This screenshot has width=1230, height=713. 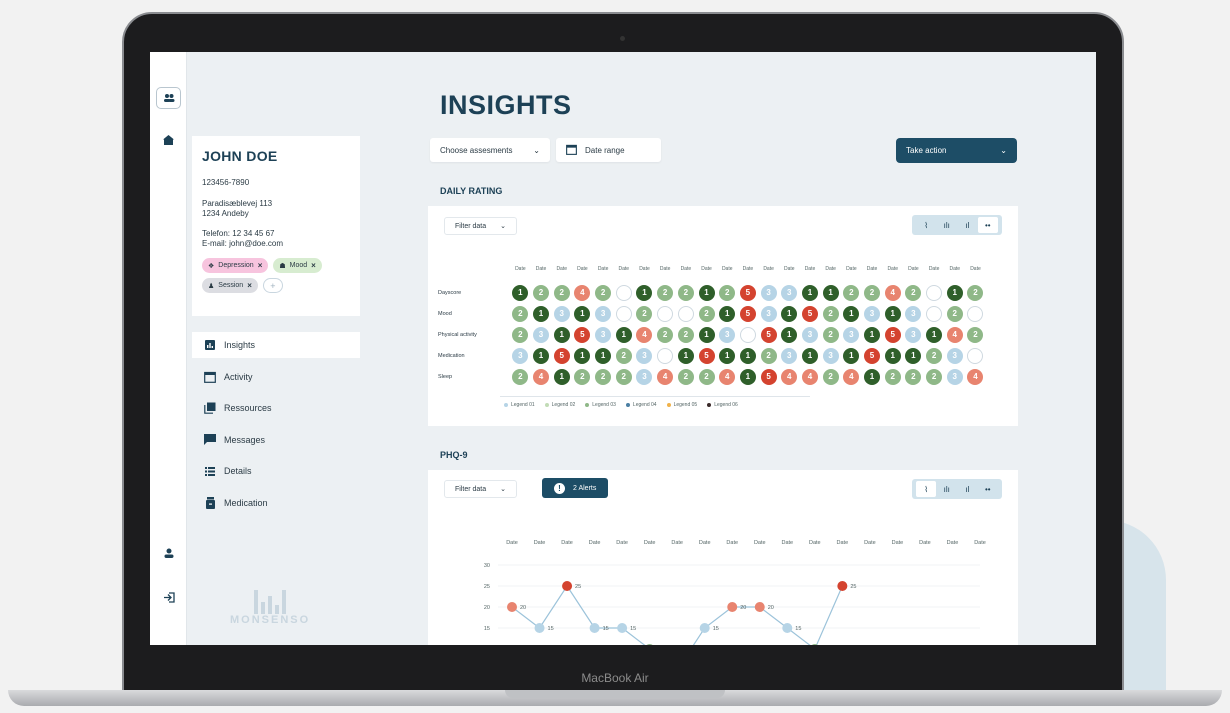 I want to click on date-range-button: Date range, so click(x=608, y=150).